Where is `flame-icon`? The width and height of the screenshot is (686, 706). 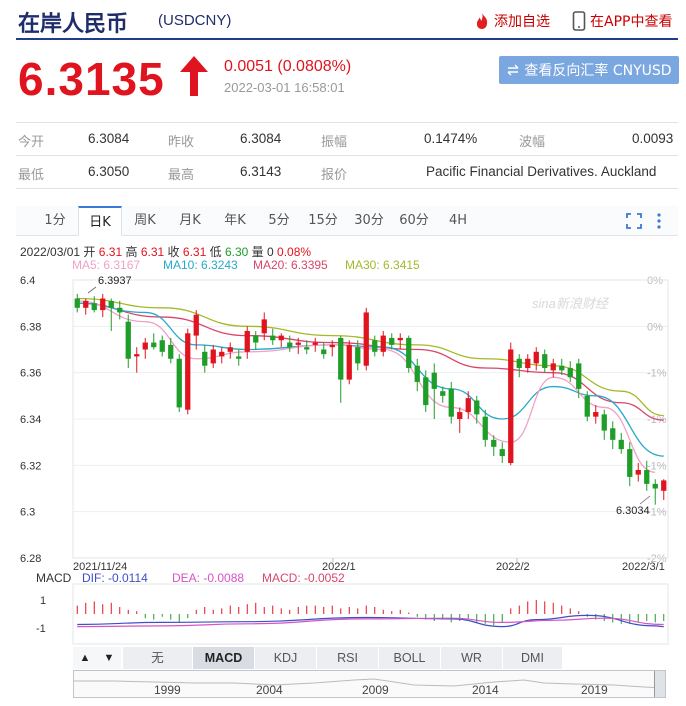 flame-icon is located at coordinates (482, 21).